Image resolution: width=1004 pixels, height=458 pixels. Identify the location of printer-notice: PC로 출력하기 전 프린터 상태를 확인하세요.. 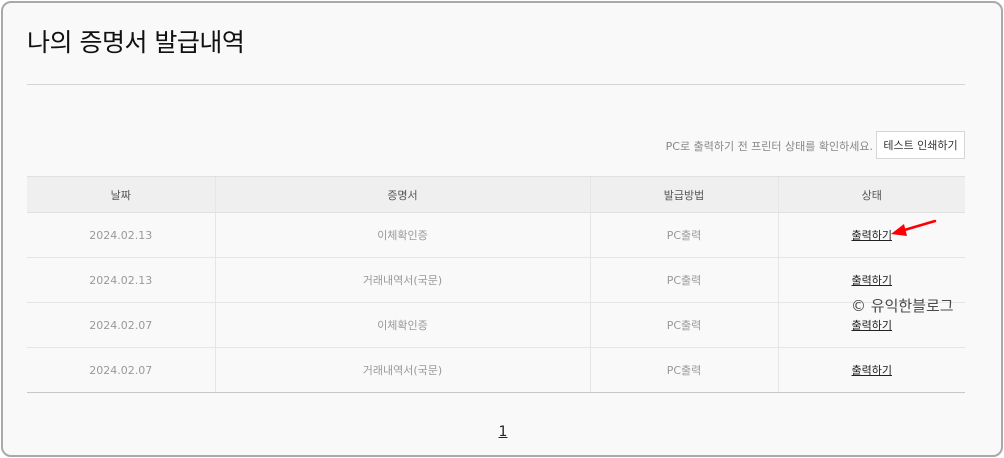
(769, 146).